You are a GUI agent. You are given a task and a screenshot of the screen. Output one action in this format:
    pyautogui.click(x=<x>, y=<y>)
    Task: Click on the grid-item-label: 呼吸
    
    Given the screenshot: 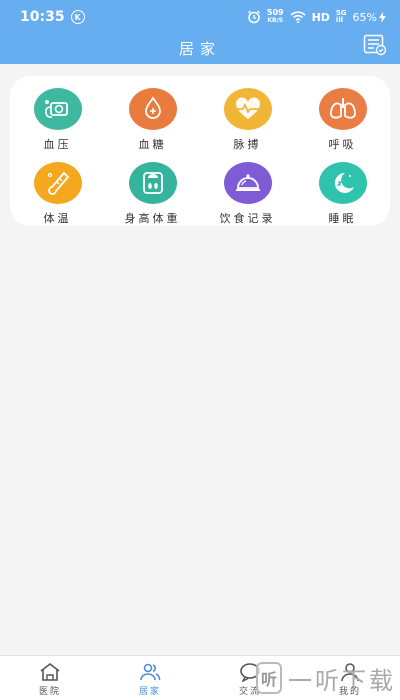 What is the action you would take?
    pyautogui.click(x=342, y=144)
    